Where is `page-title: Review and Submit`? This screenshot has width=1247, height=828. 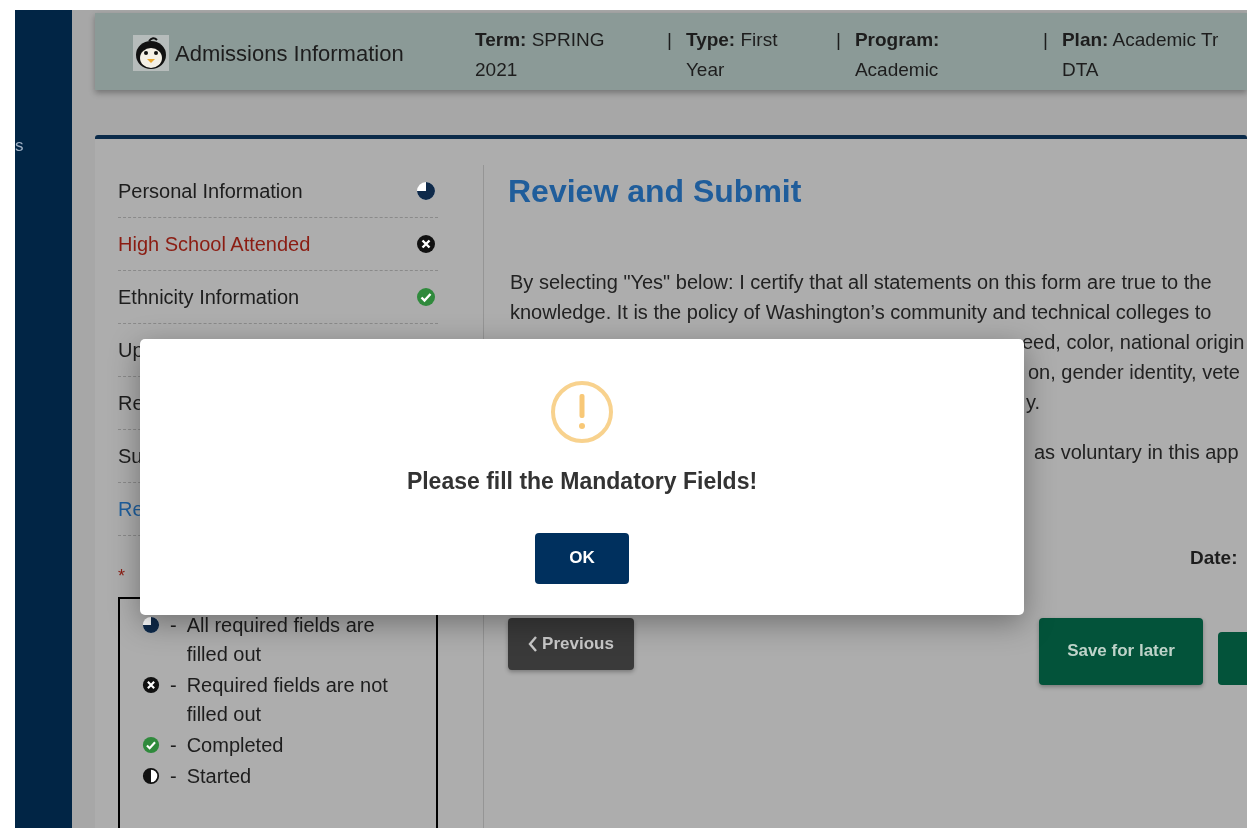 page-title: Review and Submit is located at coordinates (655, 191).